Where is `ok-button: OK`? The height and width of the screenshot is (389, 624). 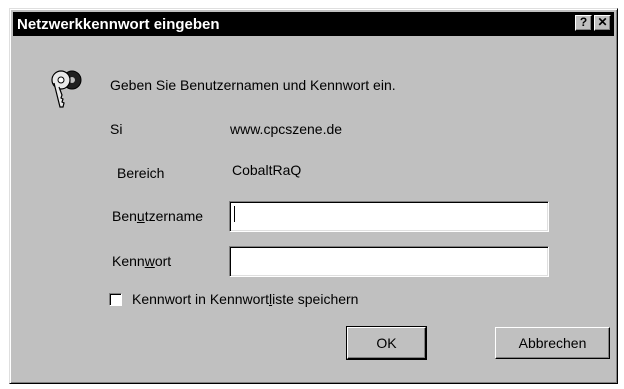 ok-button: OK is located at coordinates (386, 343).